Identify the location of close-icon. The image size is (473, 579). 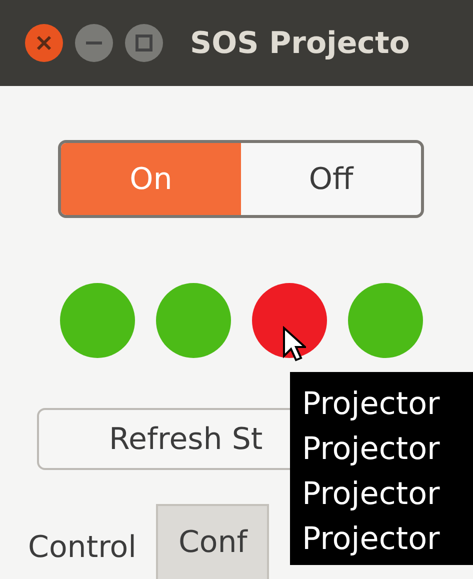
(44, 43).